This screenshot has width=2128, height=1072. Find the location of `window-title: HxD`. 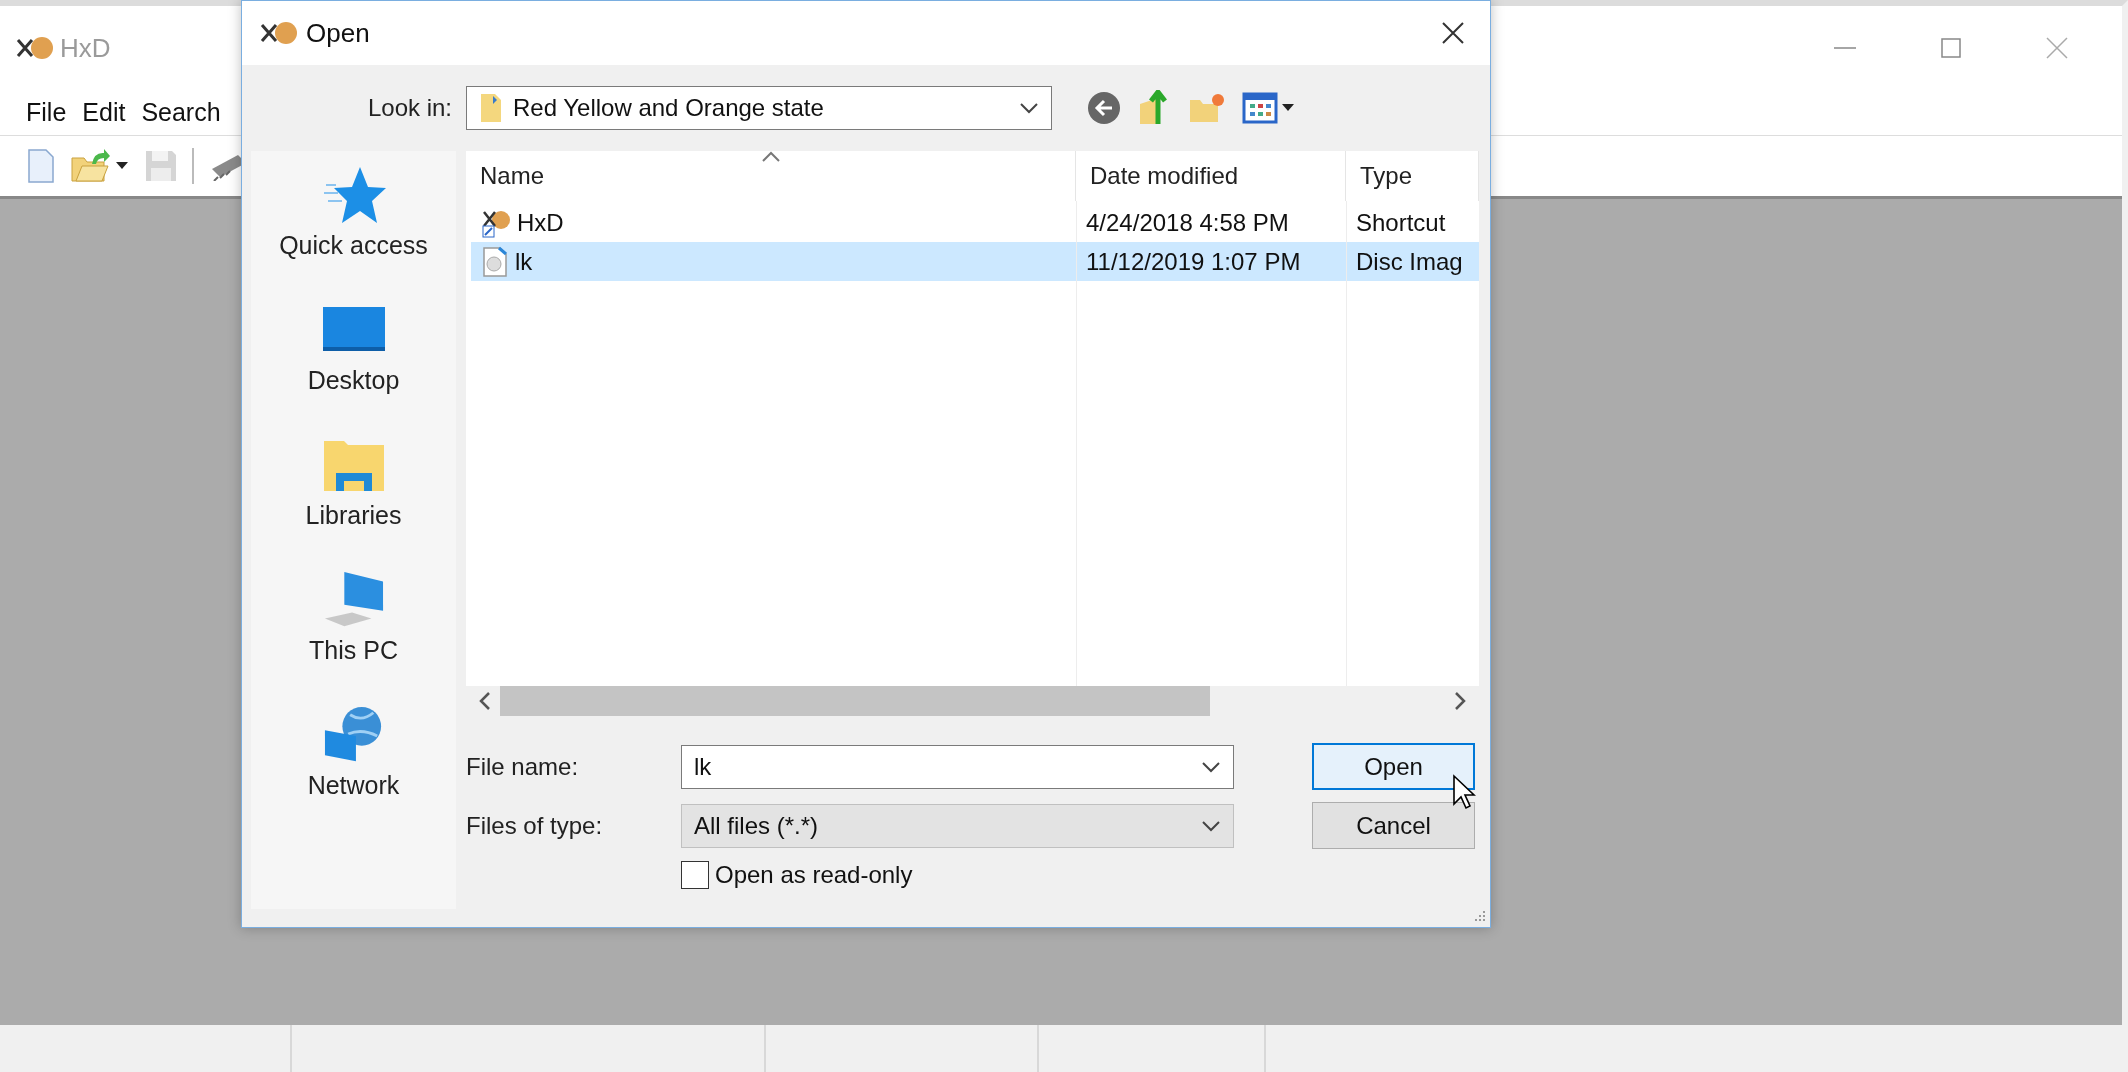

window-title: HxD is located at coordinates (85, 48).